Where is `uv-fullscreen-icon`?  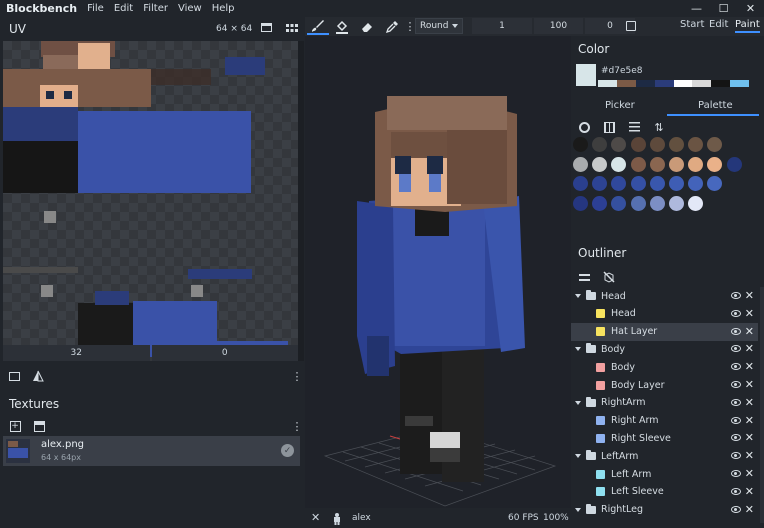 uv-fullscreen-icon is located at coordinates (267, 29).